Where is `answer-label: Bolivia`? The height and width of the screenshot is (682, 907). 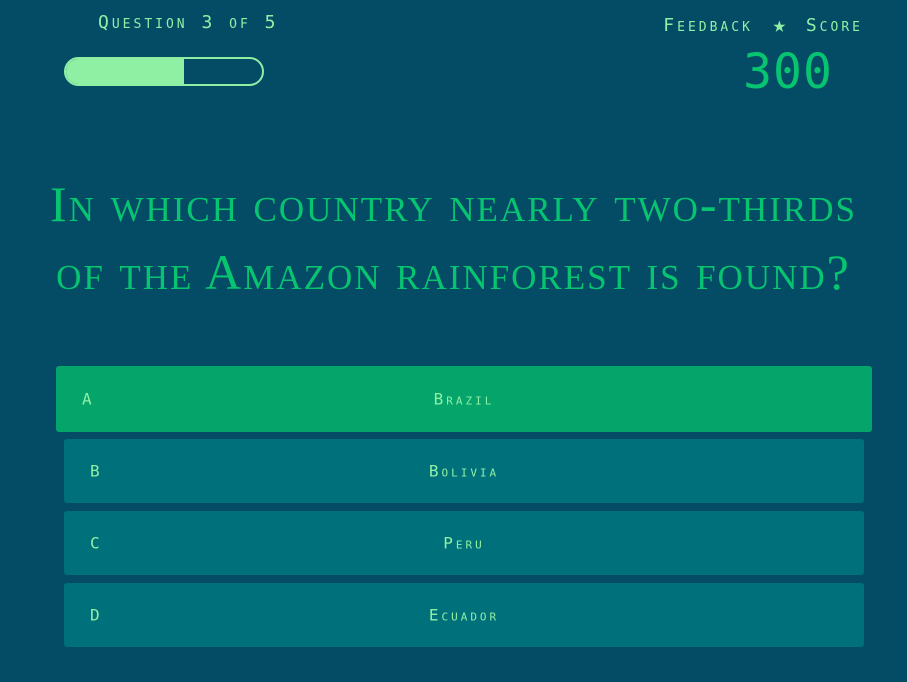 answer-label: Bolivia is located at coordinates (464, 471).